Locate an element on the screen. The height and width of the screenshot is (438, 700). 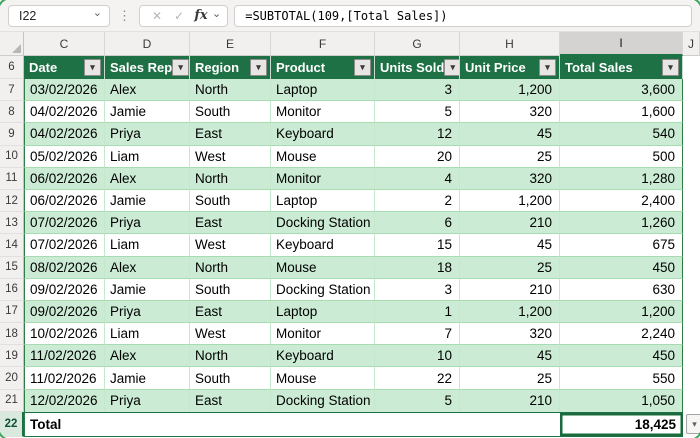
filter-button-C: ▾ is located at coordinates (92, 67).